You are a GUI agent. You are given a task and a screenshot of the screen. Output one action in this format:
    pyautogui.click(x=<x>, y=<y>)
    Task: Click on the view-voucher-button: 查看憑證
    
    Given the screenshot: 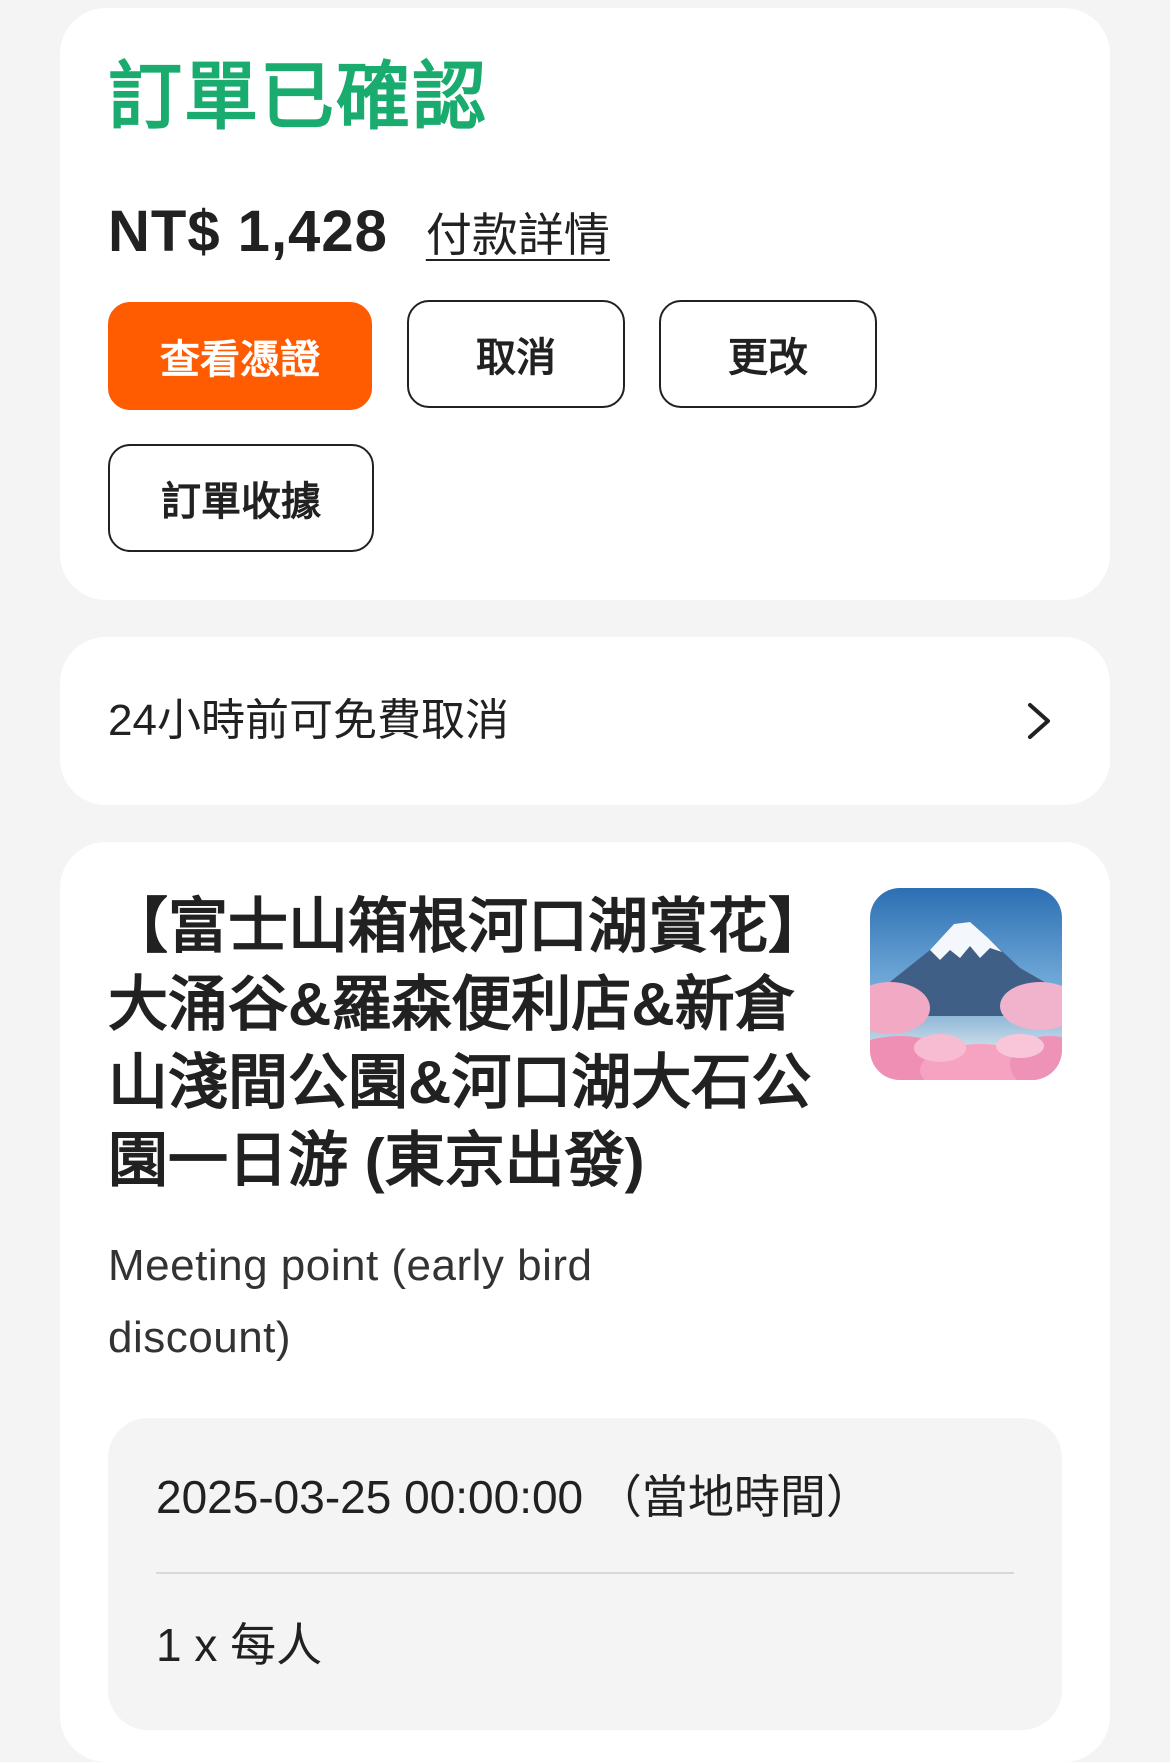 What is the action you would take?
    pyautogui.click(x=240, y=356)
    